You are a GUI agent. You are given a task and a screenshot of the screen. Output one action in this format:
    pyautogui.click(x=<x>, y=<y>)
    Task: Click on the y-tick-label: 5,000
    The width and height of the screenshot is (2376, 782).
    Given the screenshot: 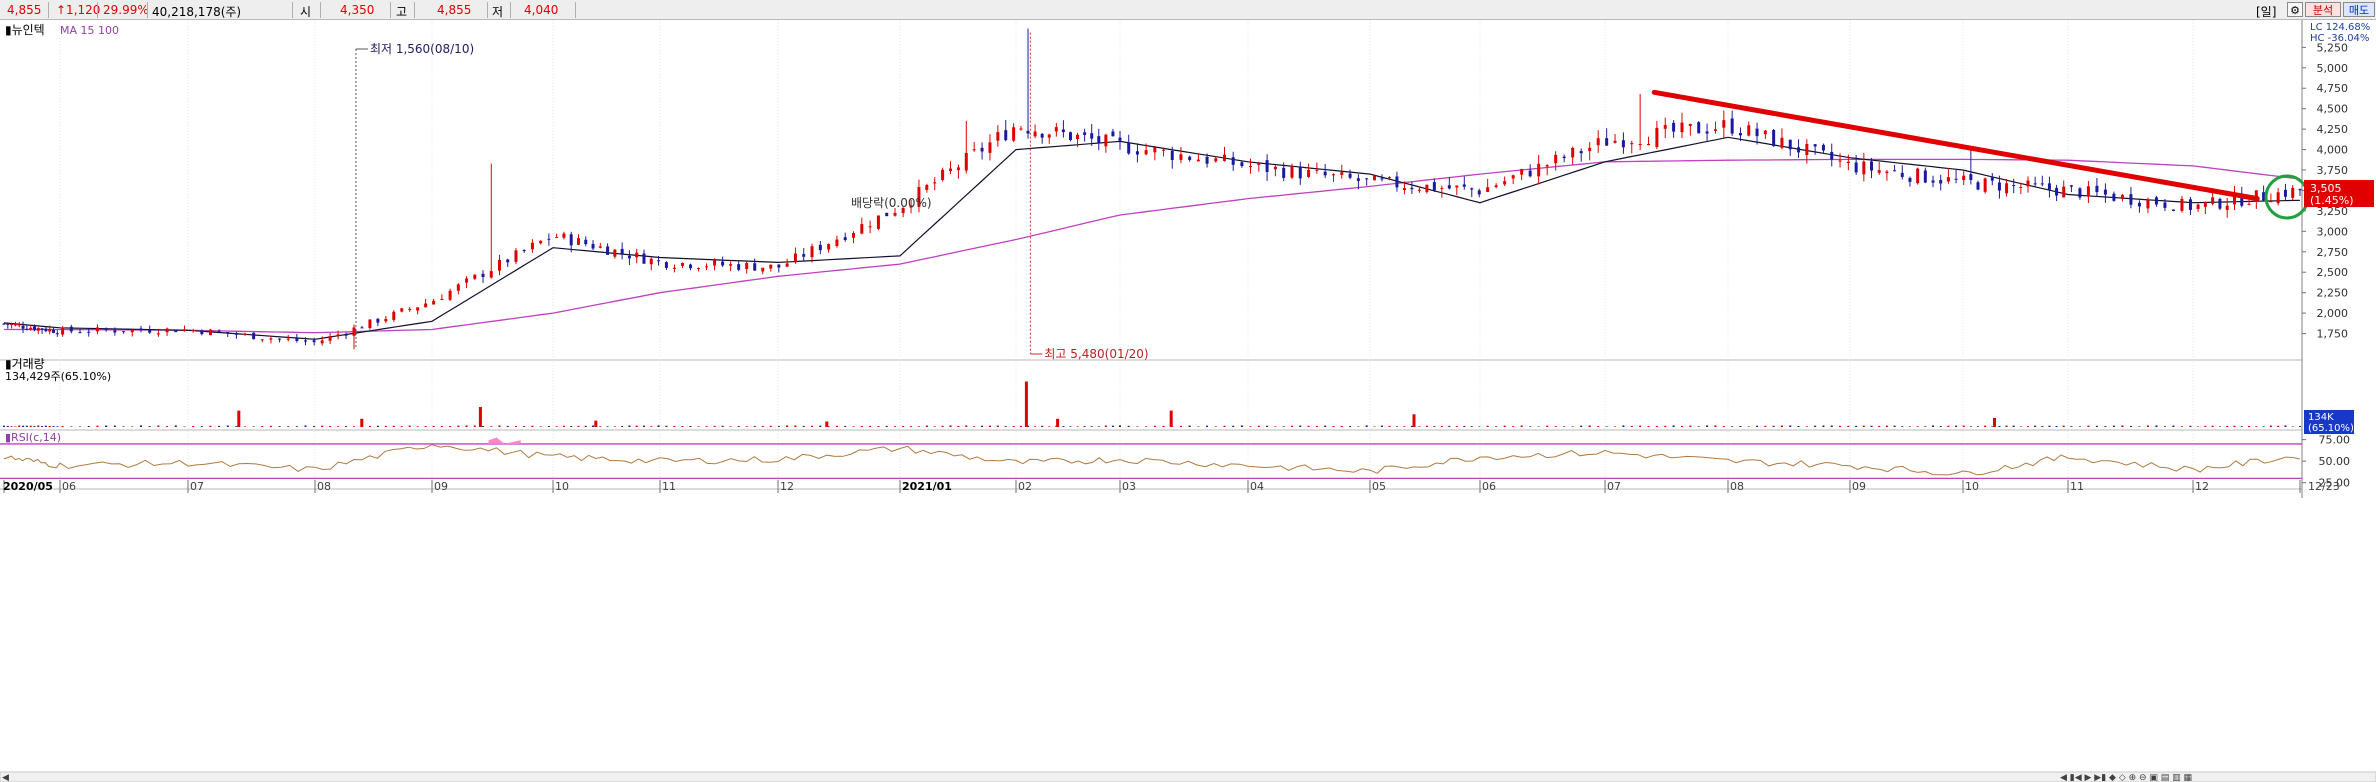 What is the action you would take?
    pyautogui.click(x=2333, y=68)
    